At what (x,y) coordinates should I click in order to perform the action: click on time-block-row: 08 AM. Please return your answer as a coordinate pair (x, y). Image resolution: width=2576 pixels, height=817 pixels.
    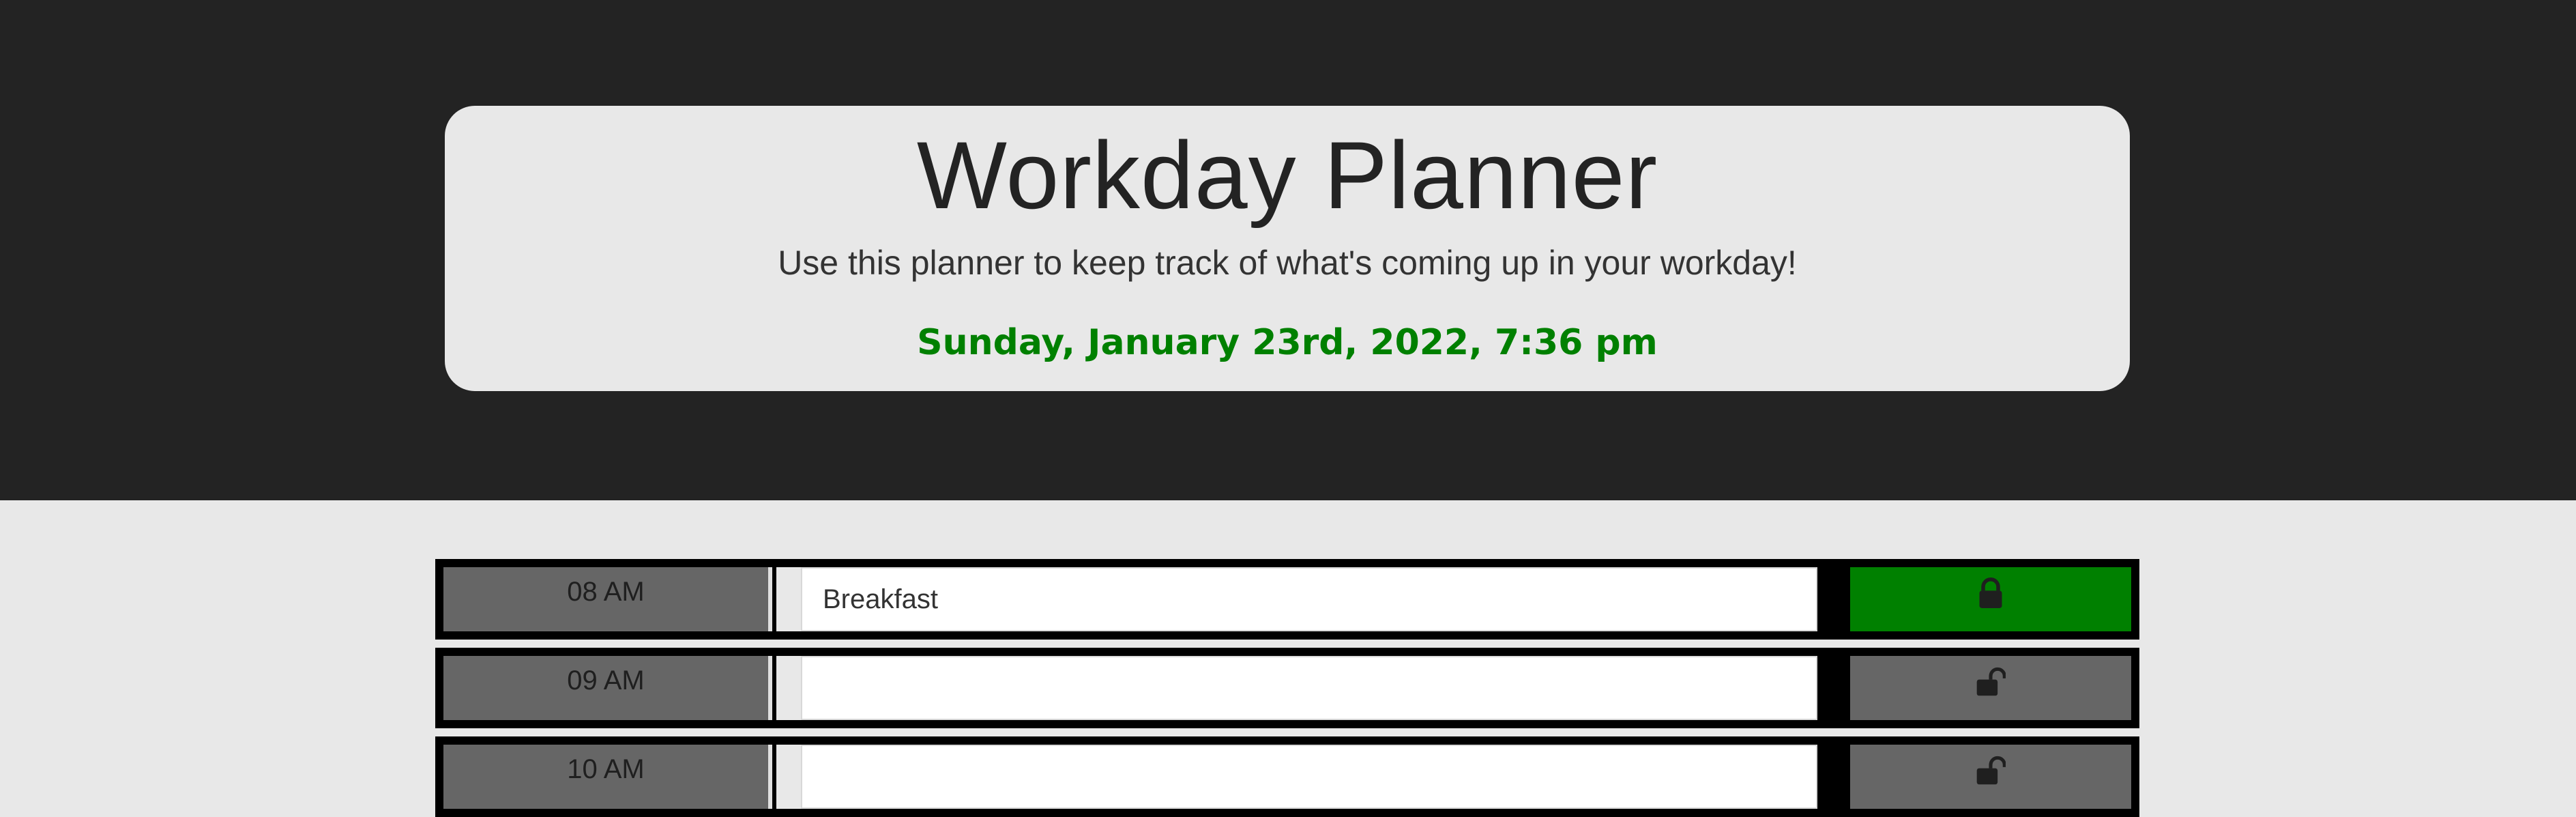
    Looking at the image, I should click on (1287, 599).